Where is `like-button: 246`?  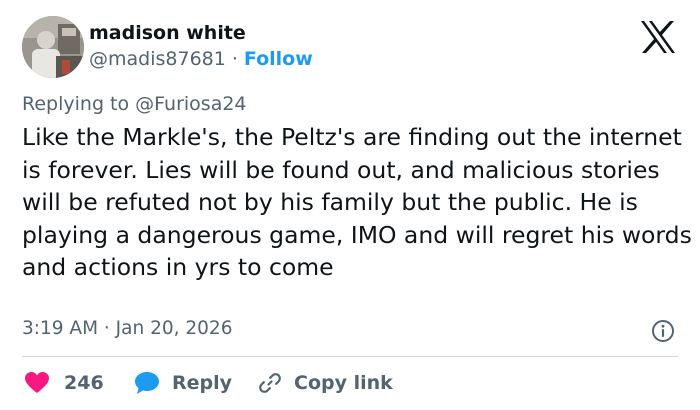 like-button: 246 is located at coordinates (64, 383).